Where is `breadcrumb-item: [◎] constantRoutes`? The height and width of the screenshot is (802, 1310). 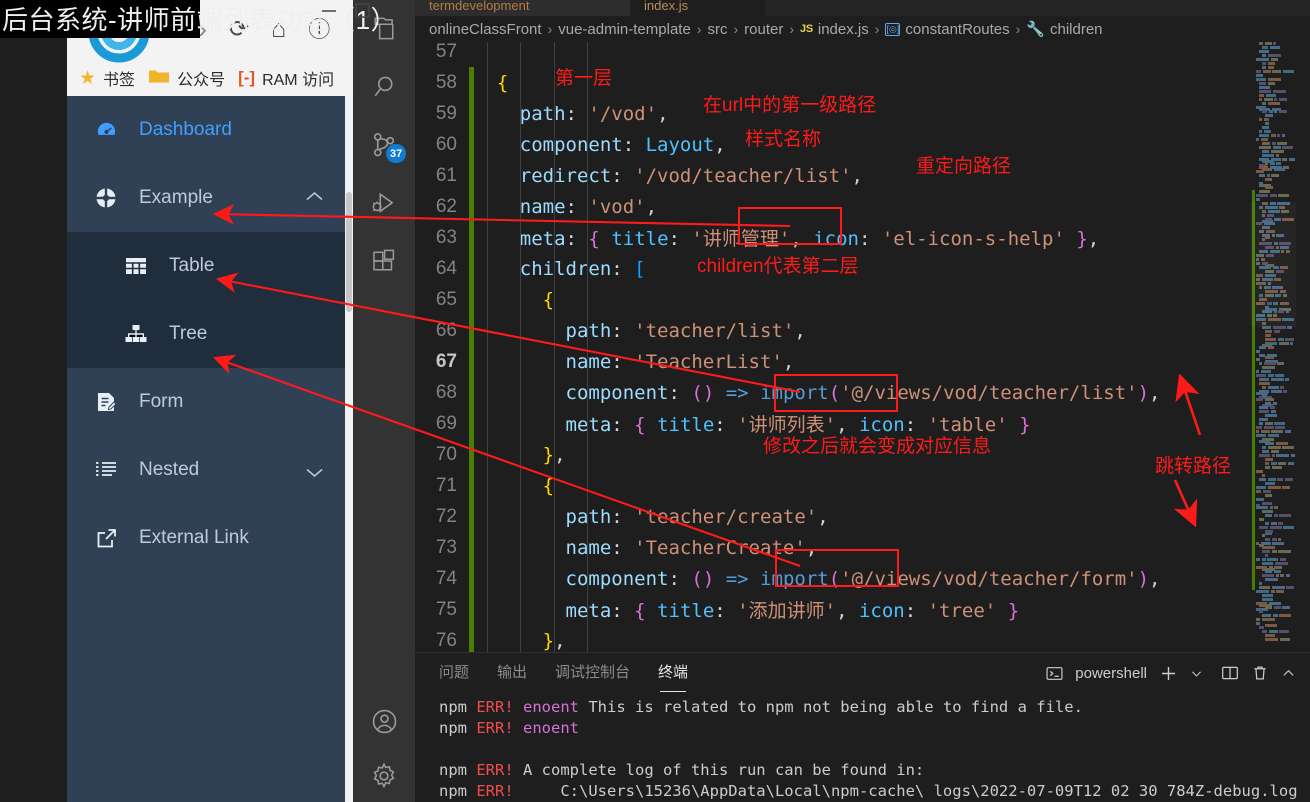
breadcrumb-item: [◎] constantRoutes is located at coordinates (947, 29).